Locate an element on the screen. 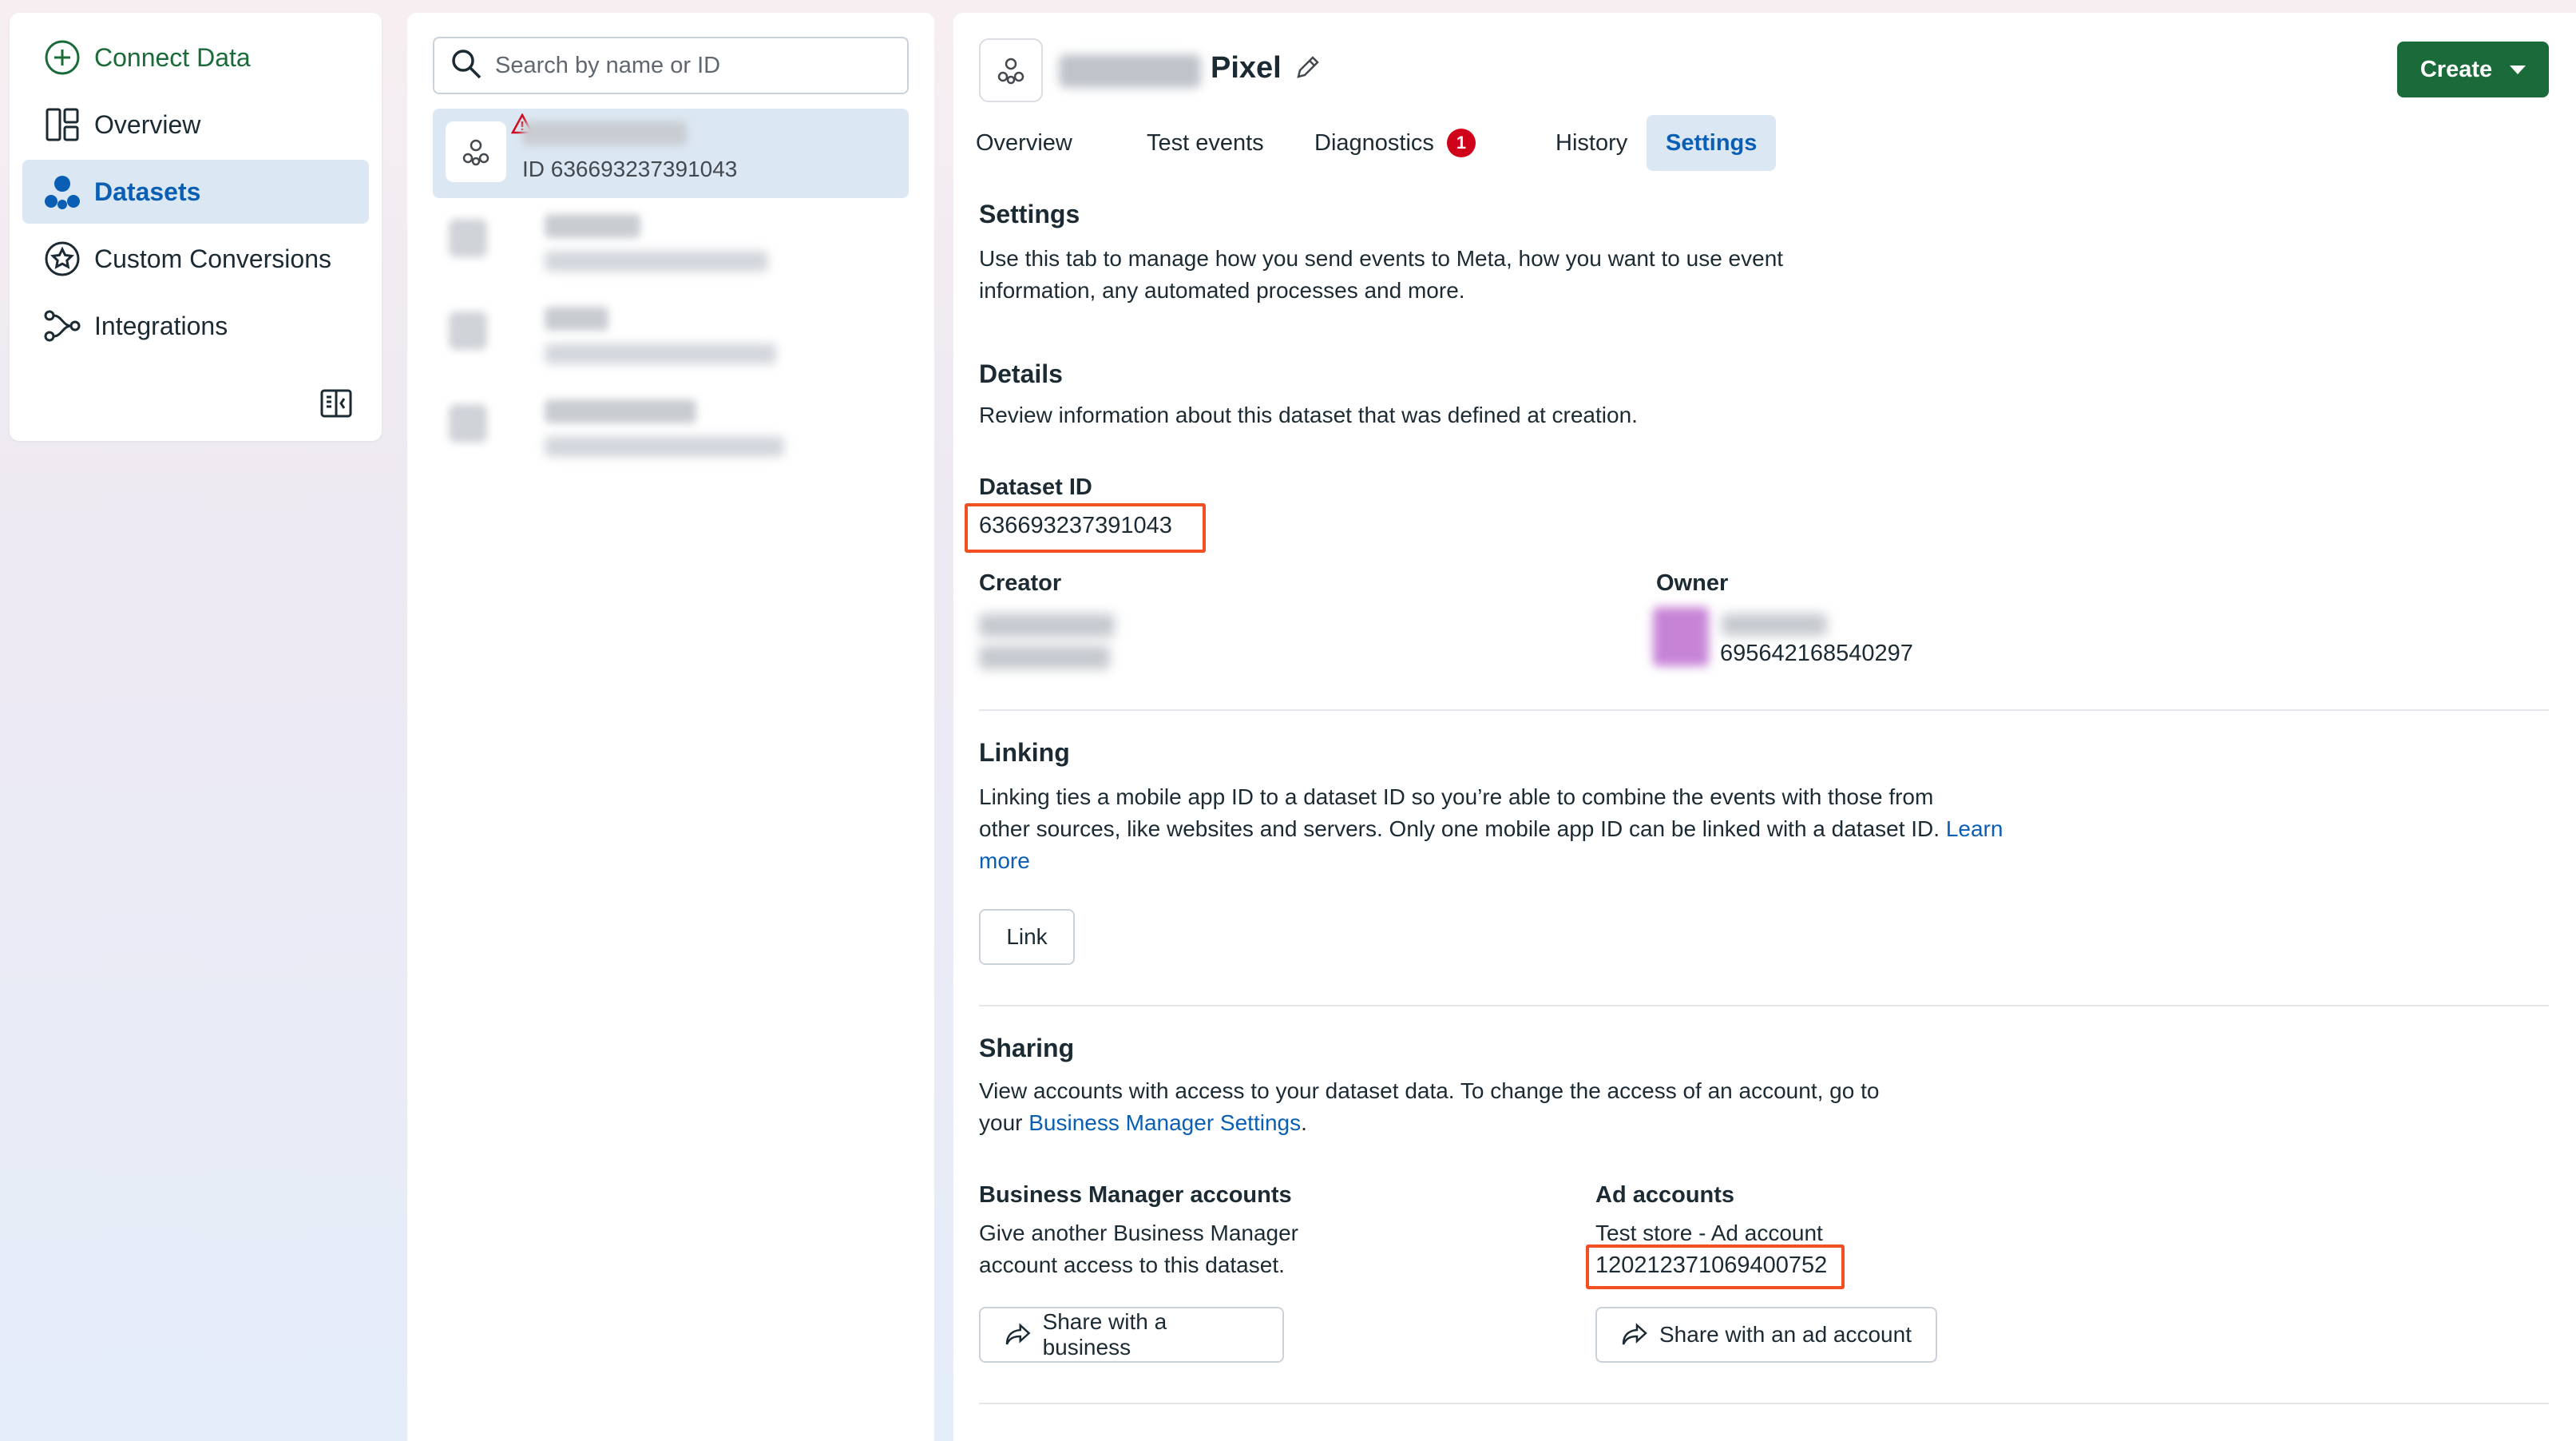  tab-settings-label: Settings is located at coordinates (1712, 142).